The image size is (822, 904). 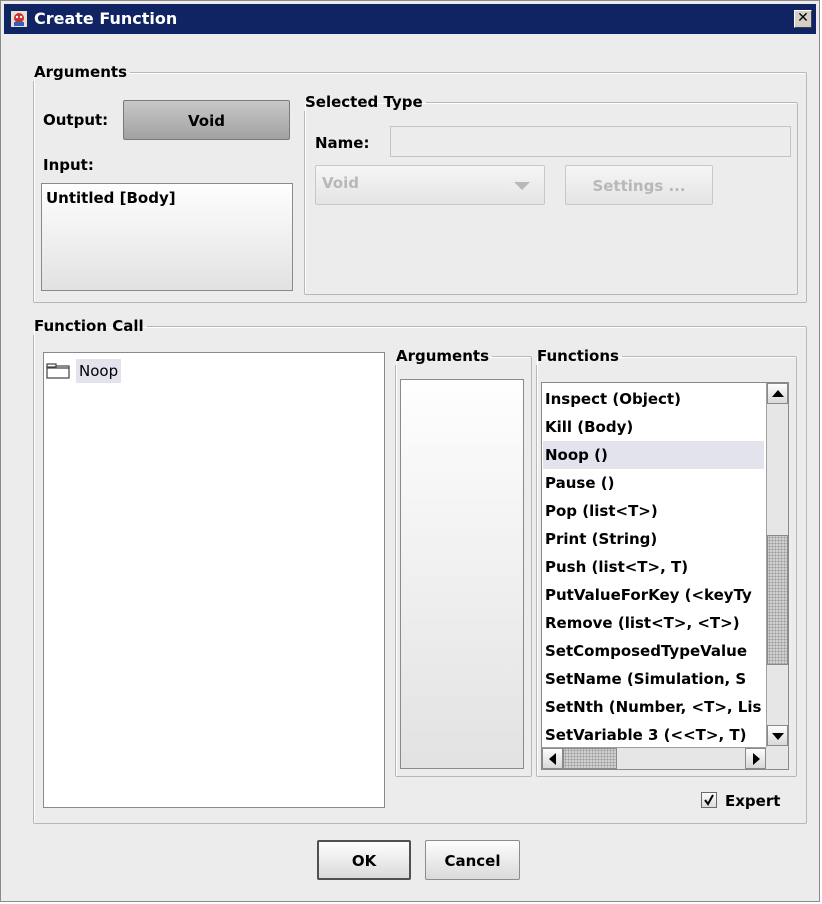 What do you see at coordinates (654, 758) in the screenshot?
I see `functions-horizontal-scrollbar` at bounding box center [654, 758].